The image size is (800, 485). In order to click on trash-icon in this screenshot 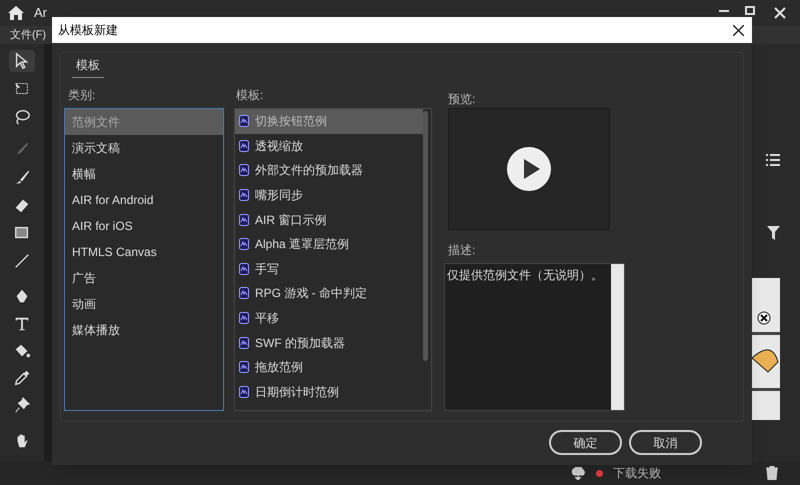, I will do `click(772, 473)`.